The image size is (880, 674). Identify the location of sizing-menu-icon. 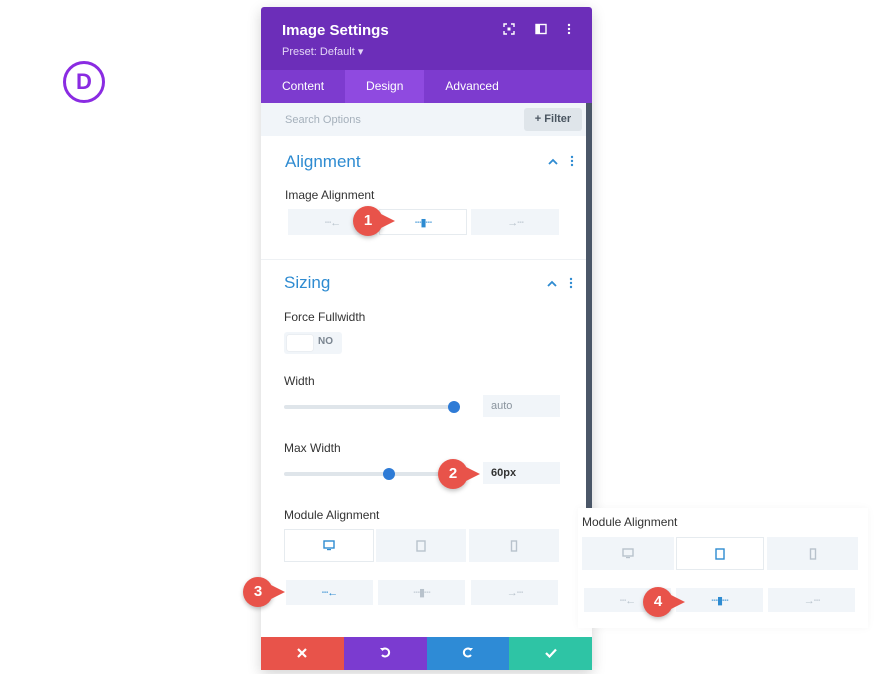
(571, 284).